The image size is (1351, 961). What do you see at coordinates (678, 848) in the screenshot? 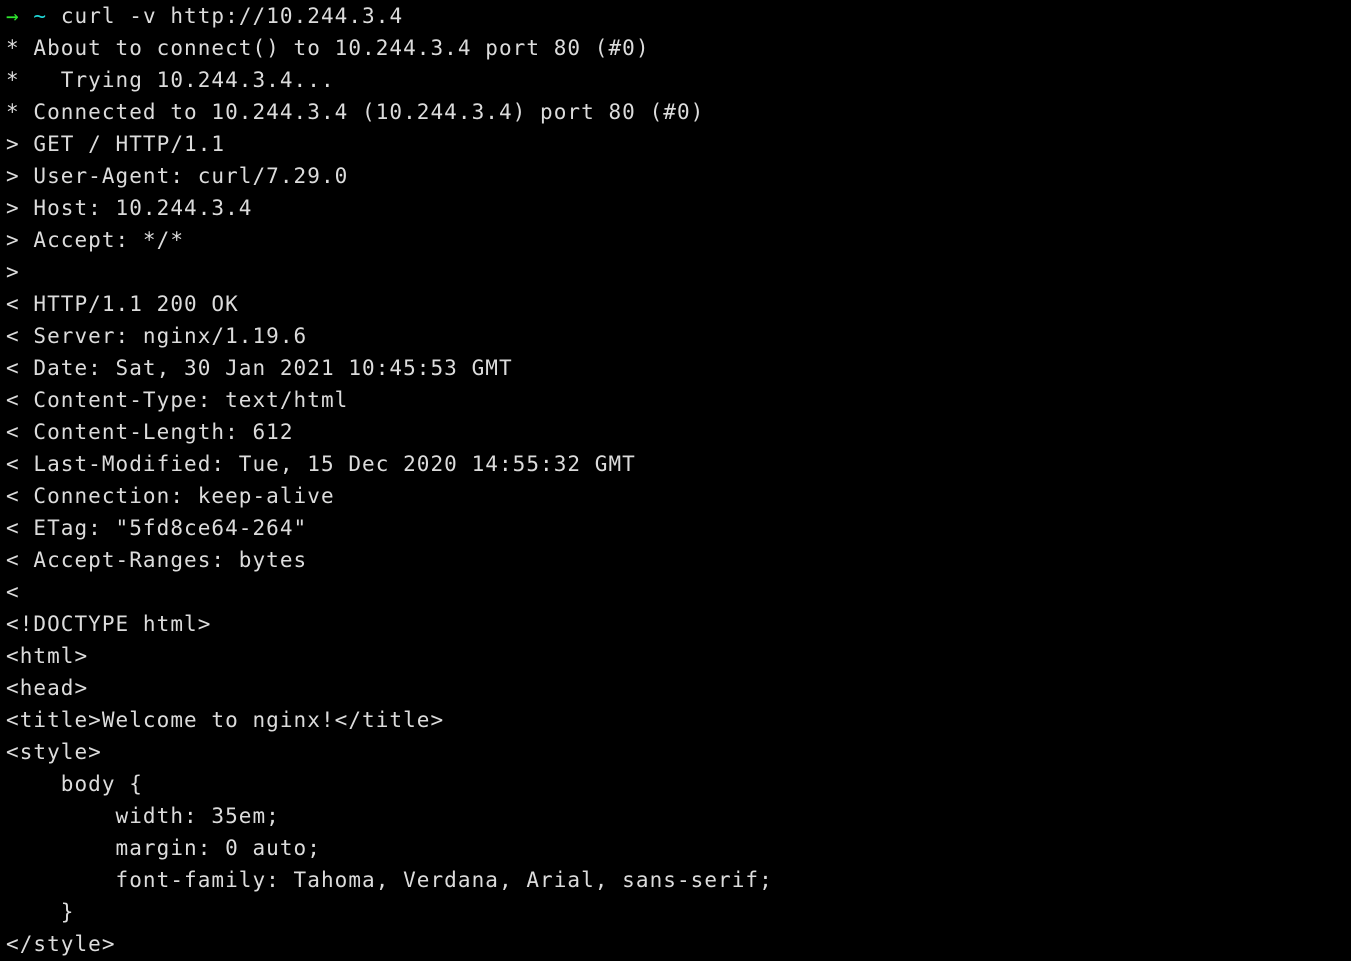
I see `terminal-output-line: margin: 0 auto;` at bounding box center [678, 848].